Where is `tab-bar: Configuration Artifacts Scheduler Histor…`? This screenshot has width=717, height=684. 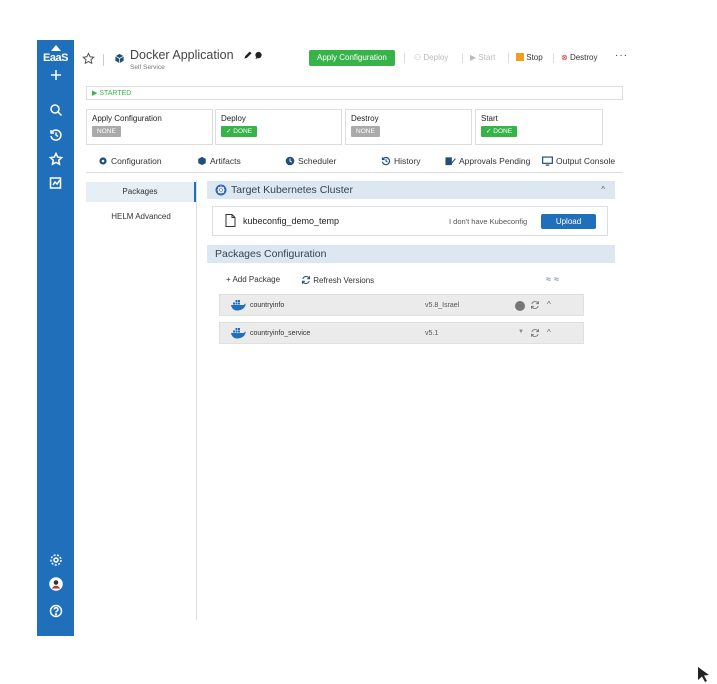
tab-bar: Configuration Artifacts Scheduler Histor… is located at coordinates (354, 163).